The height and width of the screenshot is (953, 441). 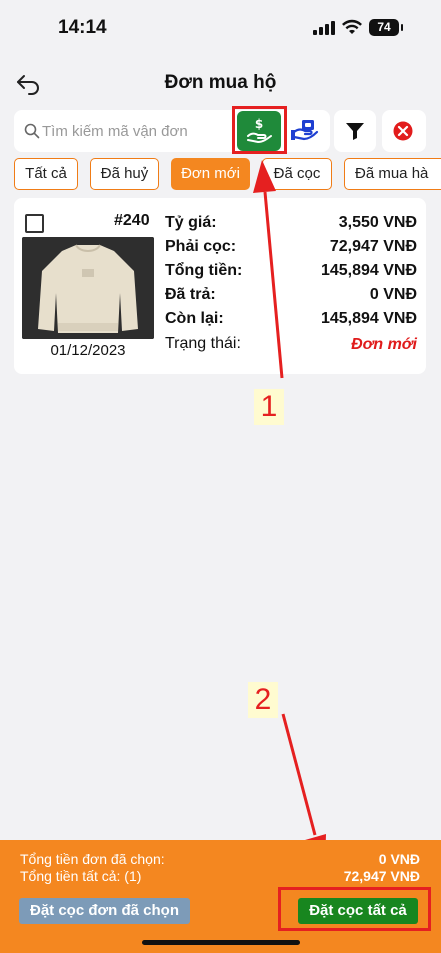 What do you see at coordinates (32, 131) in the screenshot?
I see `search-icon` at bounding box center [32, 131].